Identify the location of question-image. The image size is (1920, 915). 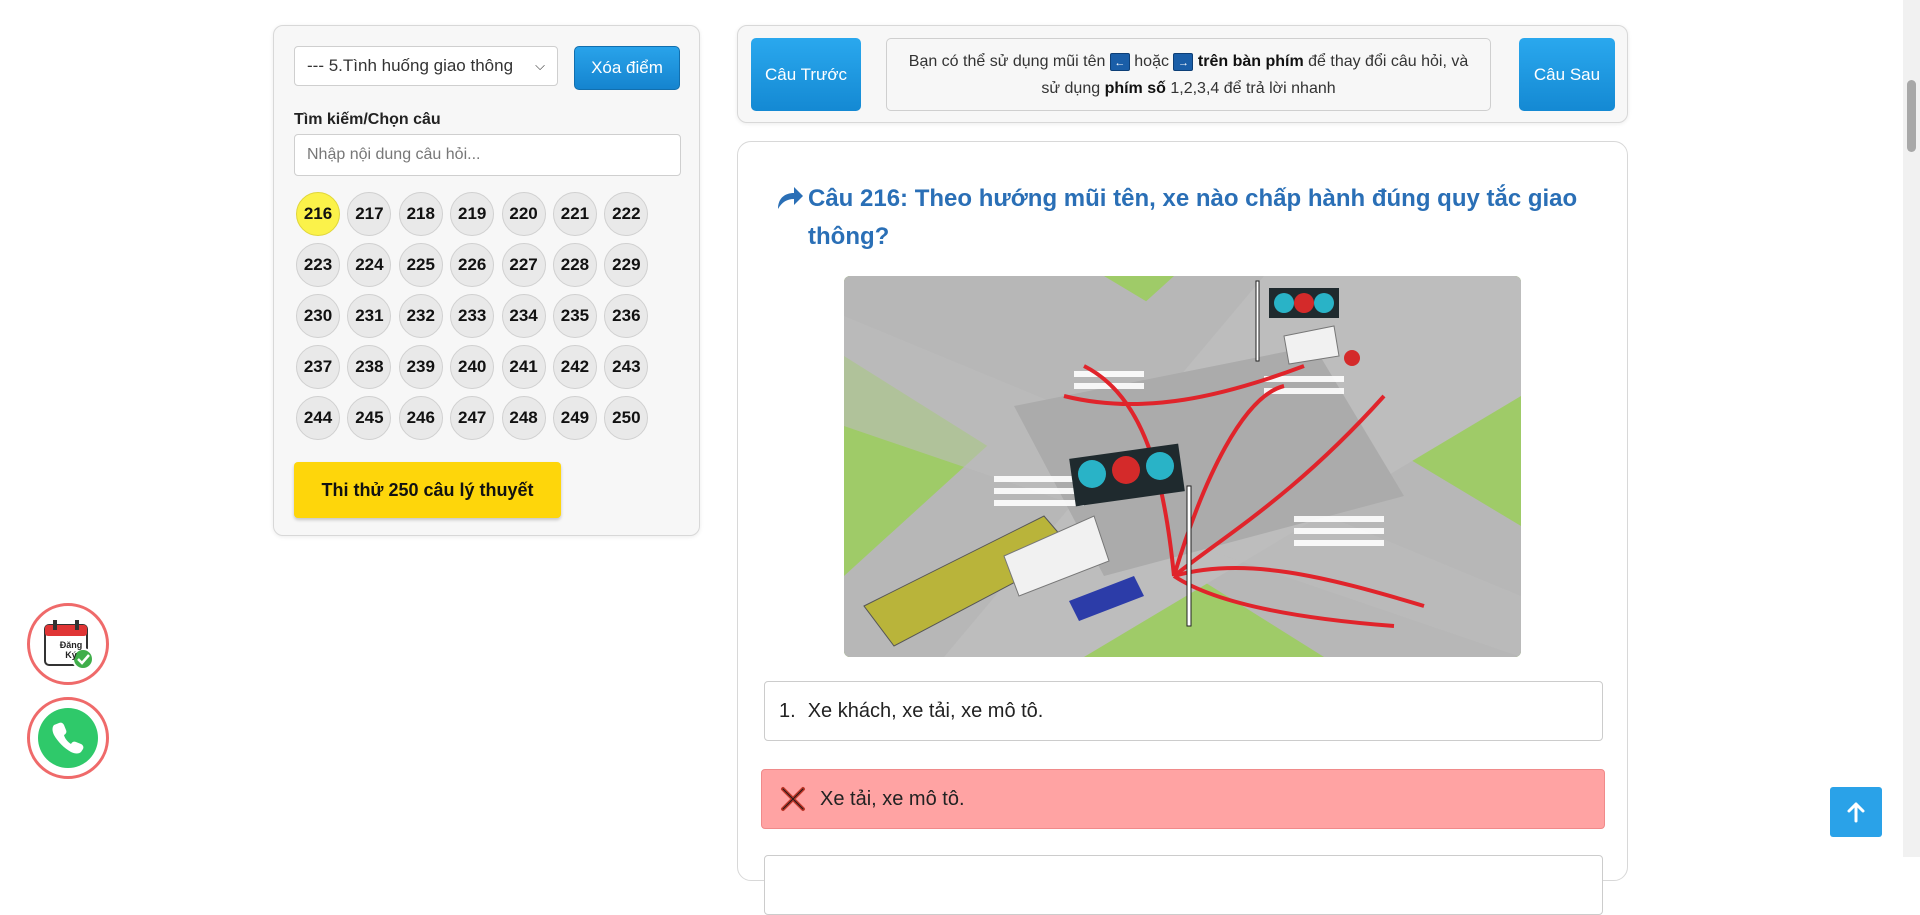
(1182, 466).